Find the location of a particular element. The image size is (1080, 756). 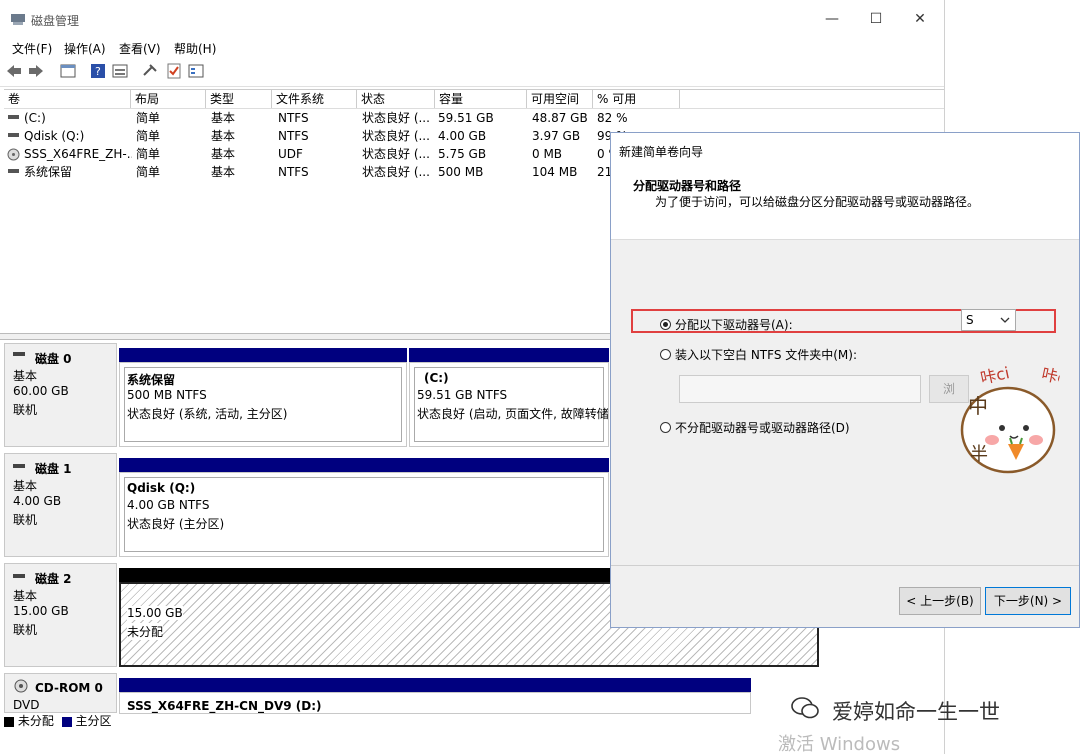

disk-size: 4.00 GB is located at coordinates (37, 501).